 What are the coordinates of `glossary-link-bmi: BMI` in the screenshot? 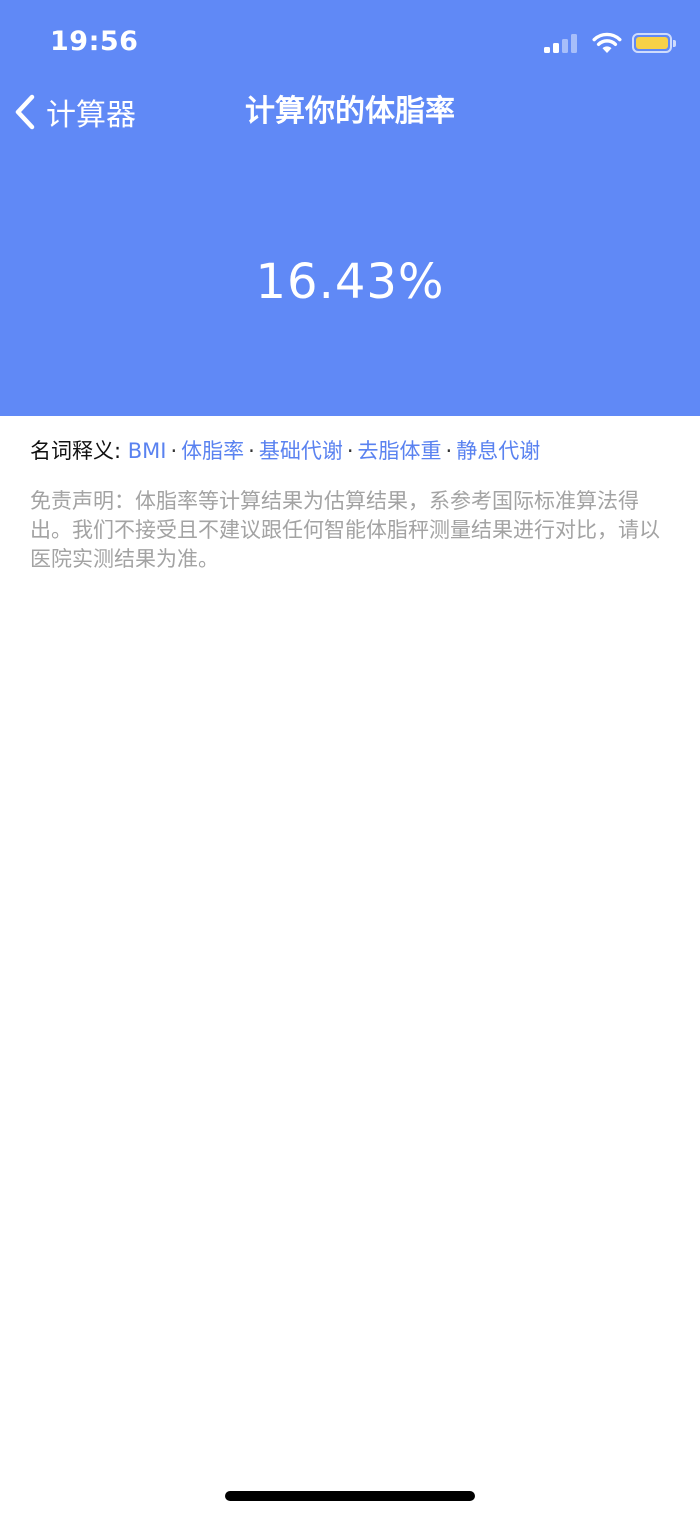 It's located at (147, 451).